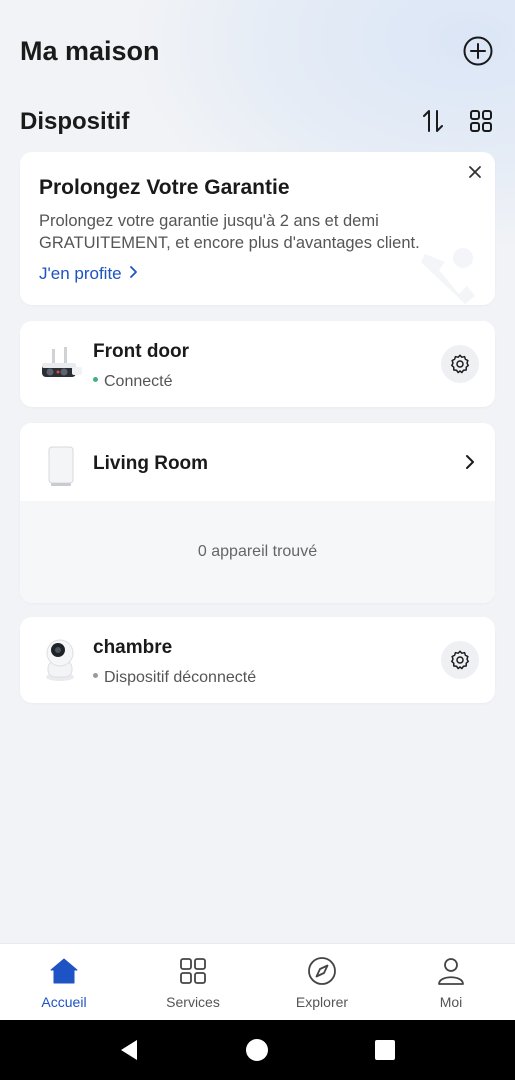 The width and height of the screenshot is (515, 1080). Describe the element at coordinates (61, 466) in the screenshot. I see `hub-station-icon` at that location.